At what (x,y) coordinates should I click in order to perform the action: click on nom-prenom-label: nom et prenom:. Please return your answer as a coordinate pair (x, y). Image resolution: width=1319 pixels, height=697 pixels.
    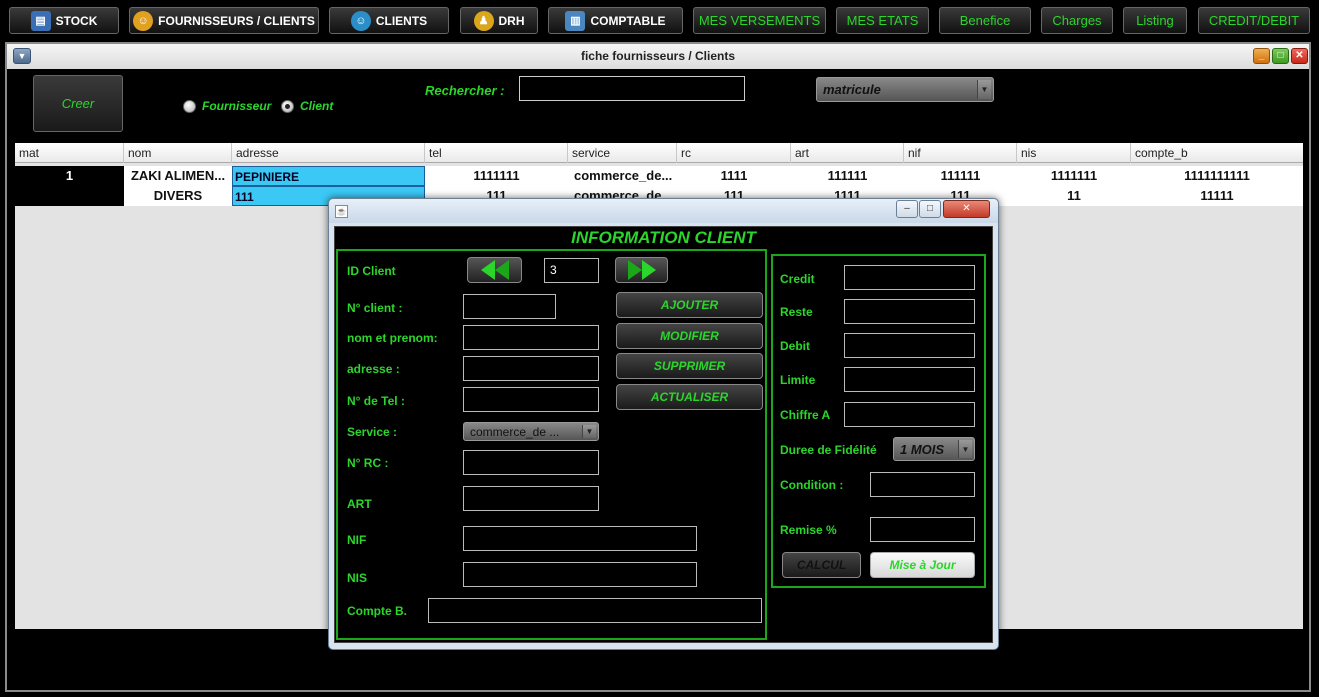
    Looking at the image, I should click on (392, 338).